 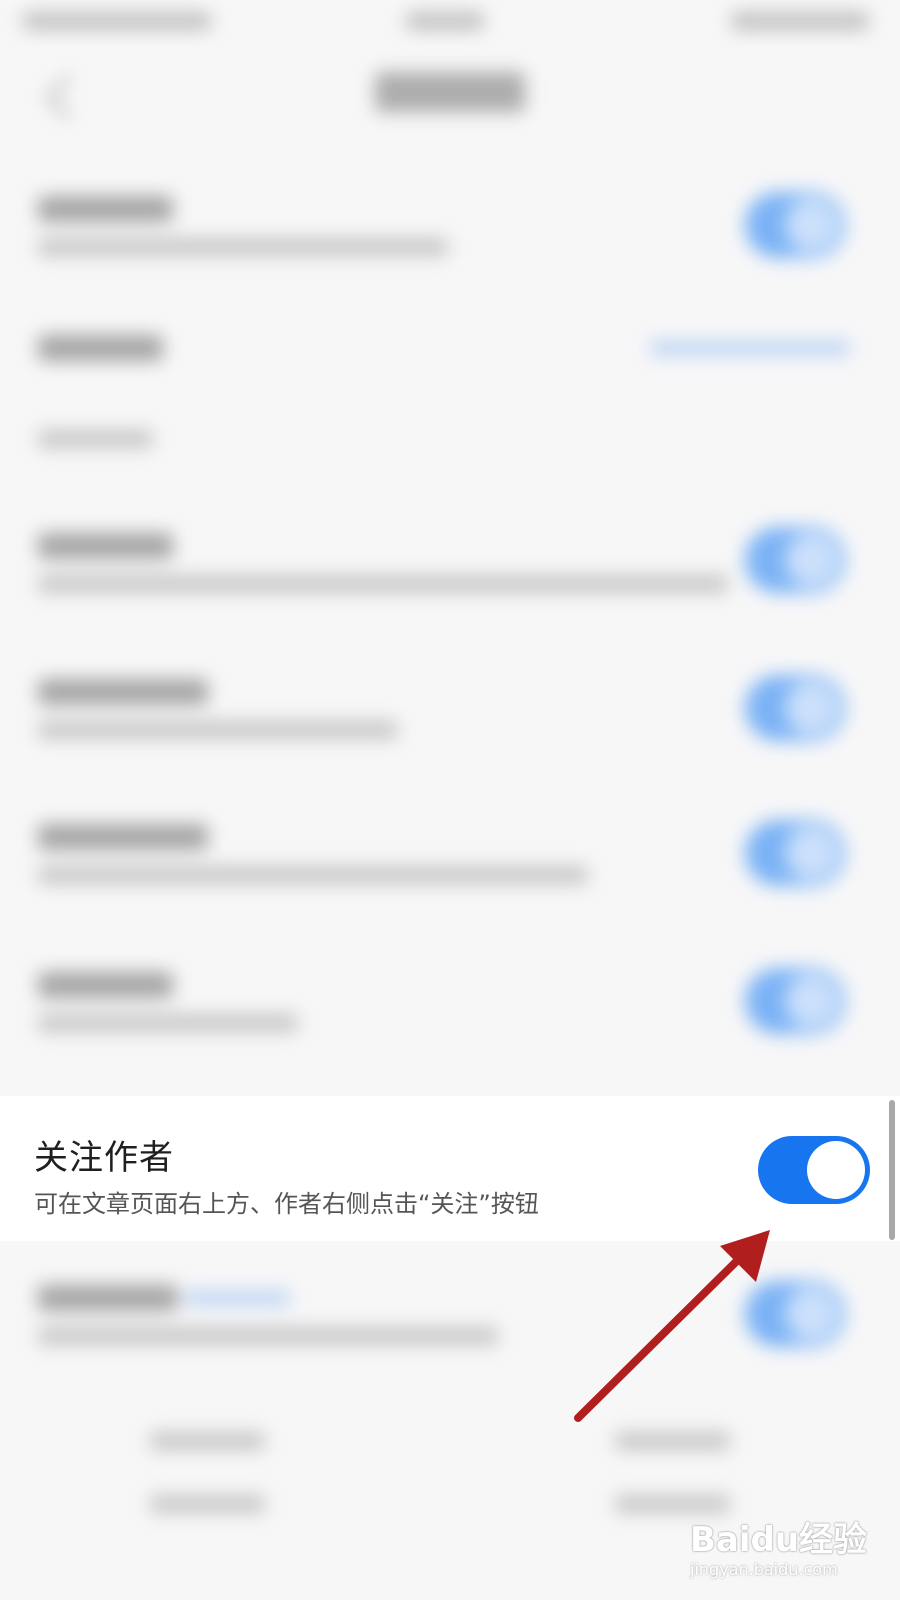 I want to click on nav-bar, so click(x=450, y=99).